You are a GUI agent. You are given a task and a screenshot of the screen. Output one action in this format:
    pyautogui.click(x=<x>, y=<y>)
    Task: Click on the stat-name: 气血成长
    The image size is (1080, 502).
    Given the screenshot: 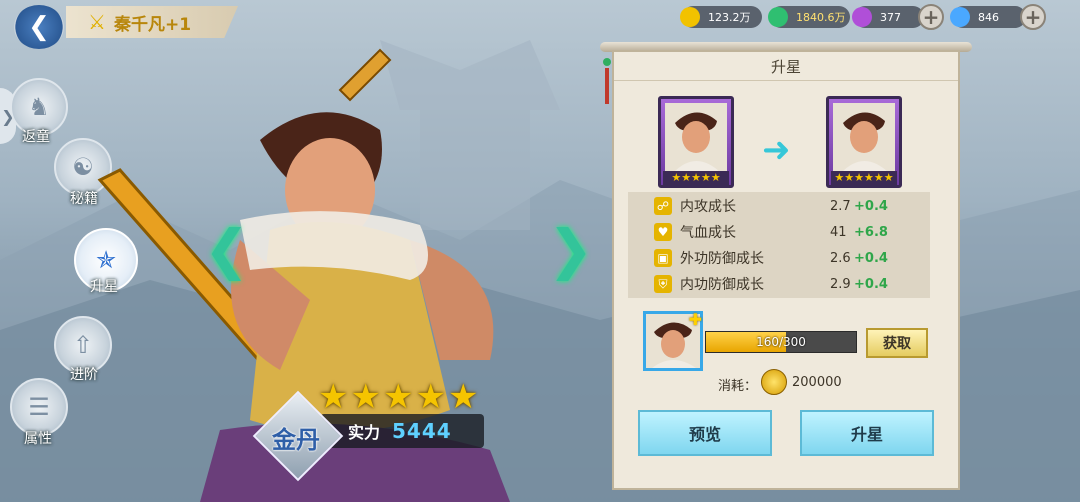 What is the action you would take?
    pyautogui.click(x=708, y=233)
    